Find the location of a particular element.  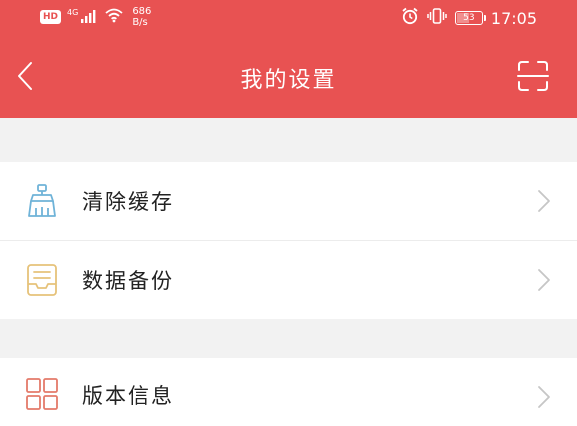

speed-unit: B/s is located at coordinates (140, 22).